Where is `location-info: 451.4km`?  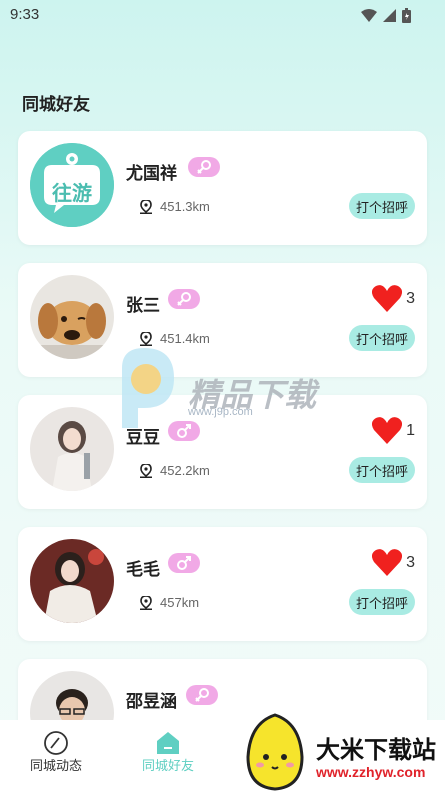 location-info: 451.4km is located at coordinates (175, 338).